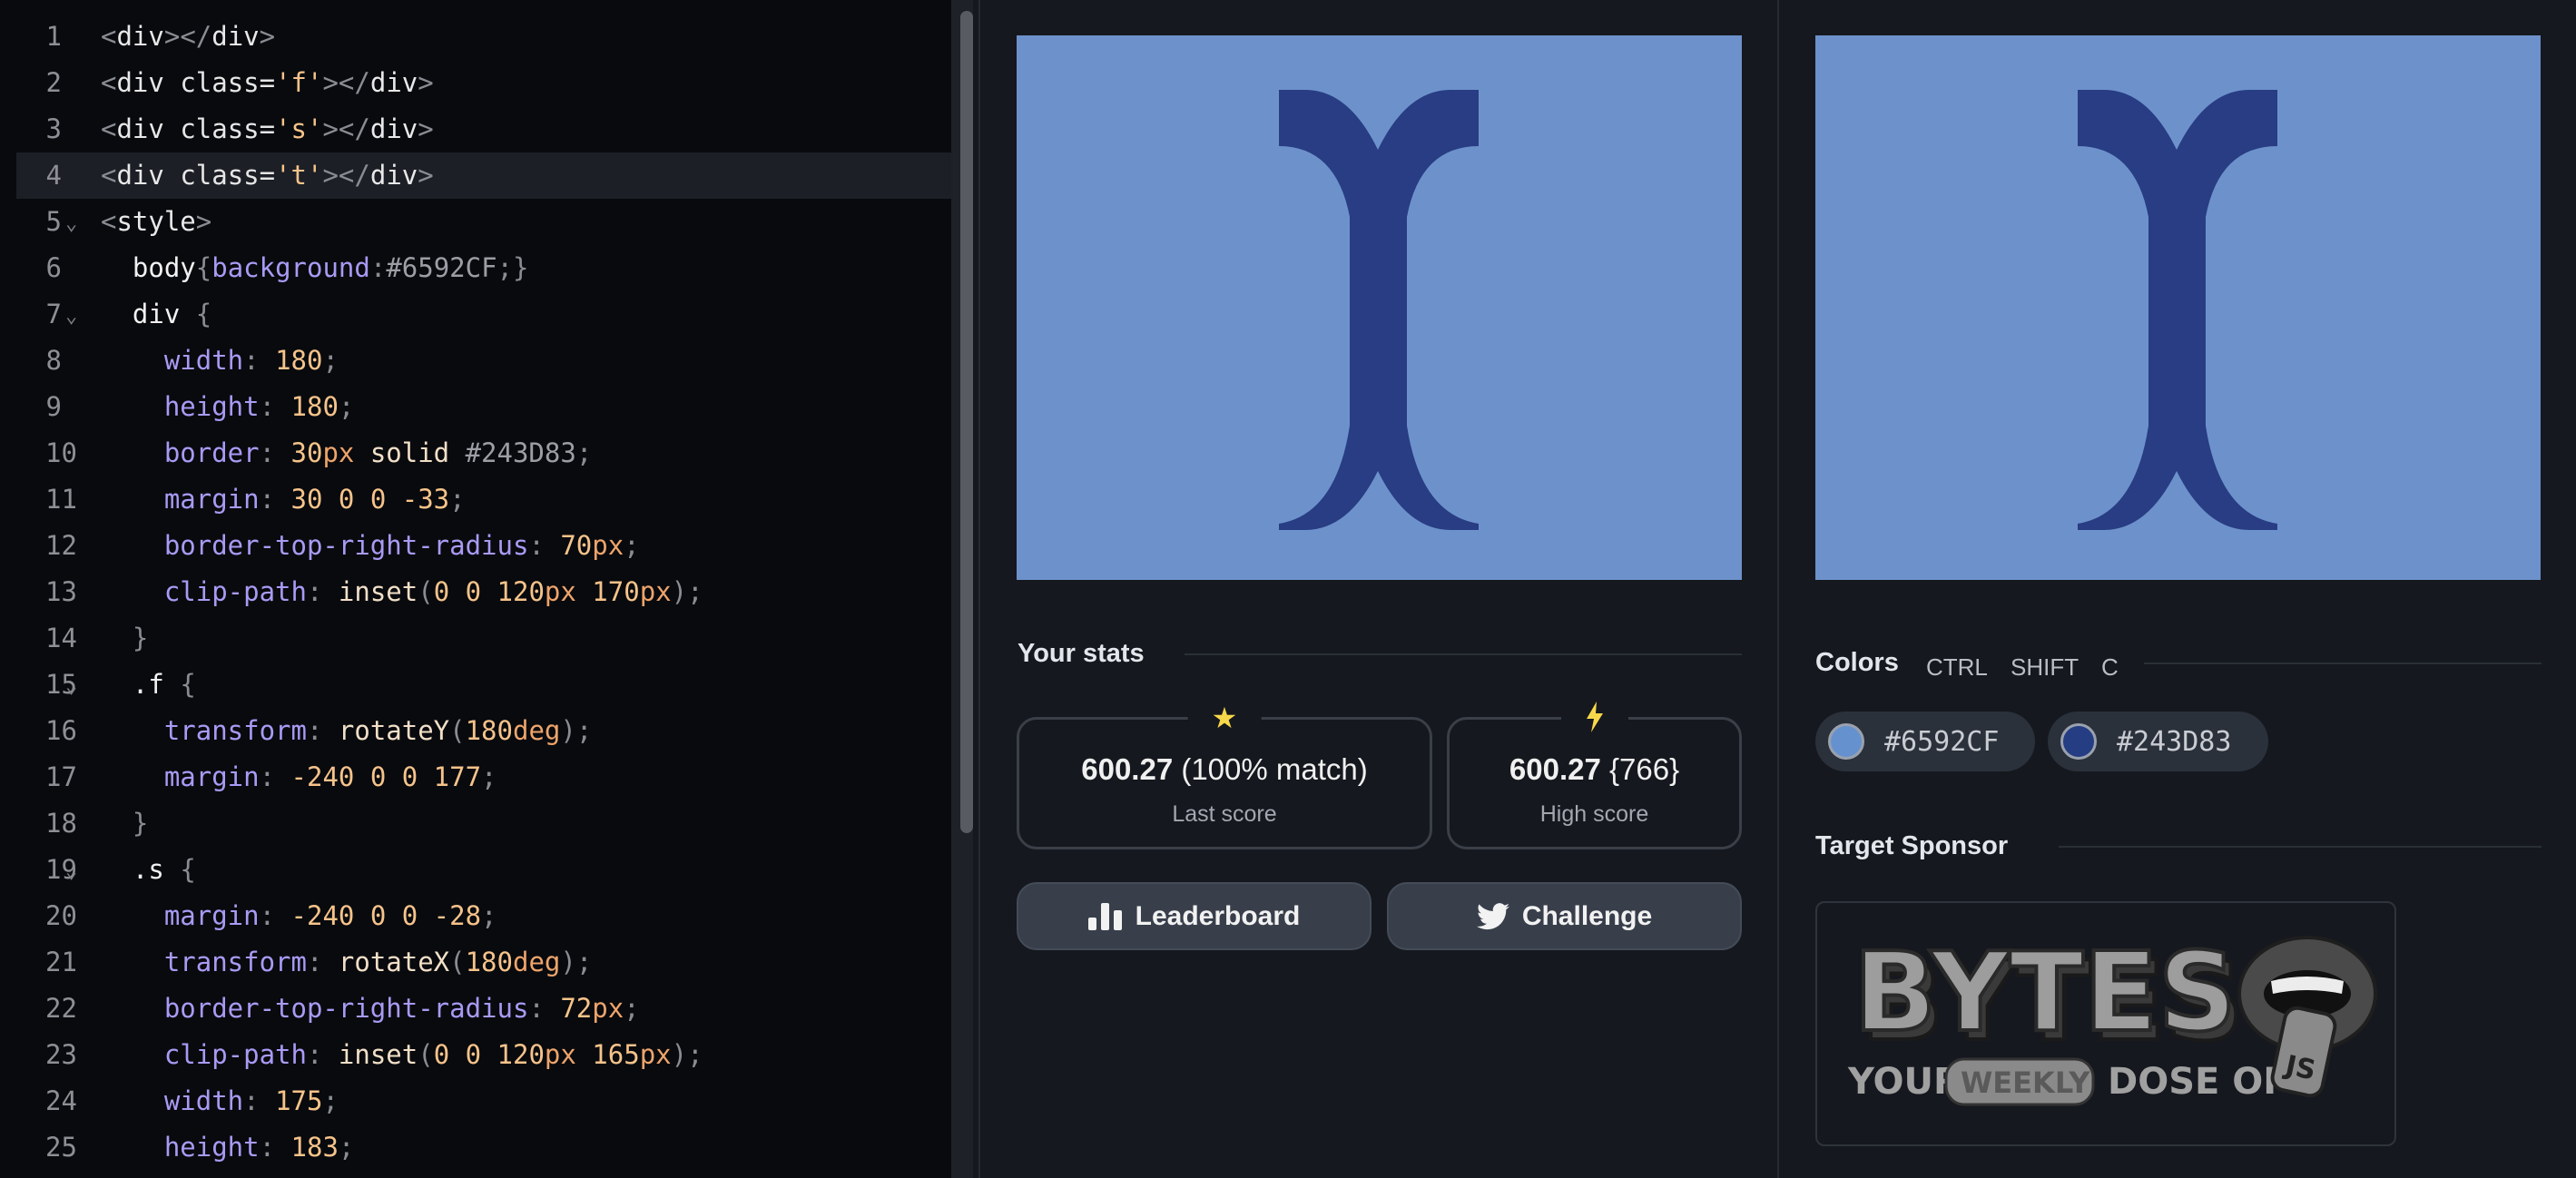 The height and width of the screenshot is (1178, 2576). Describe the element at coordinates (315, 267) in the screenshot. I see `code-text: body{background:#6592CF;}` at that location.